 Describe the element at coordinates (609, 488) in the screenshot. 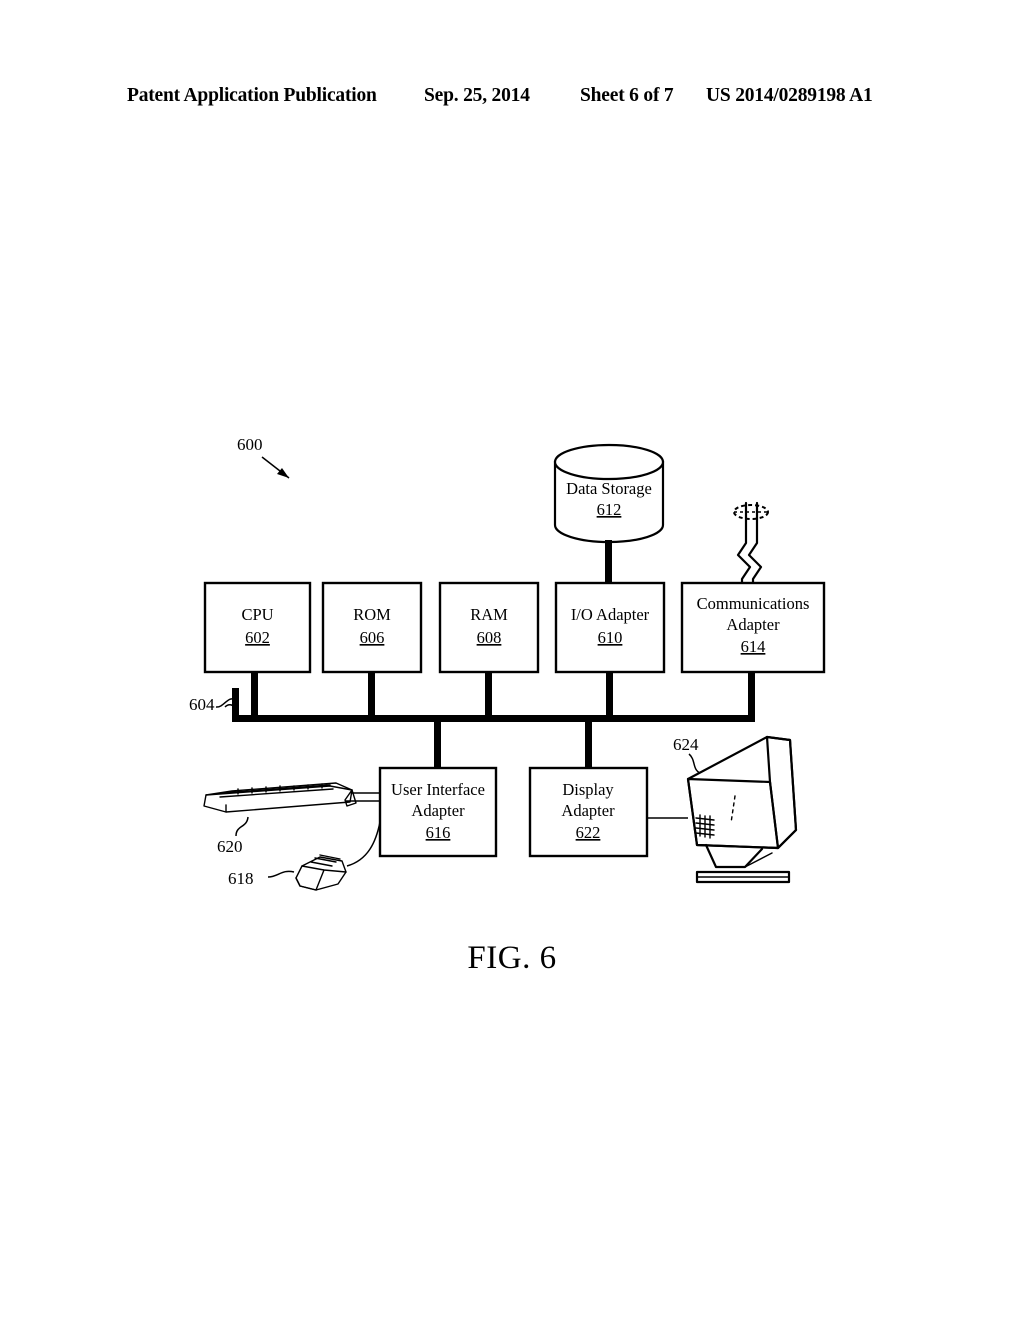

I see `data-storage-label: Data Storage` at that location.